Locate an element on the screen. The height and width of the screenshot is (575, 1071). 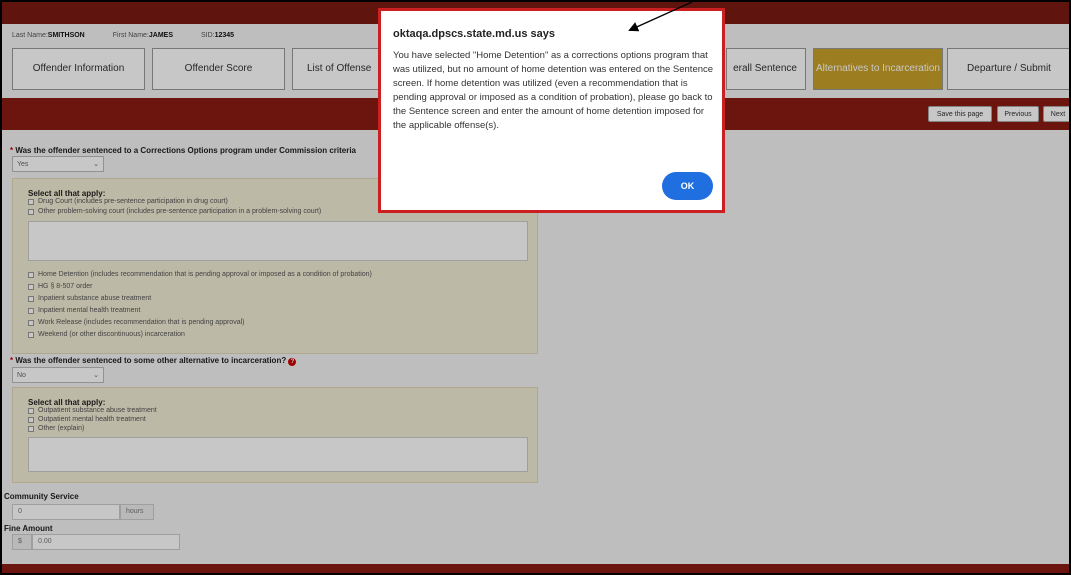
annotation-arrow-icon is located at coordinates (660, 17).